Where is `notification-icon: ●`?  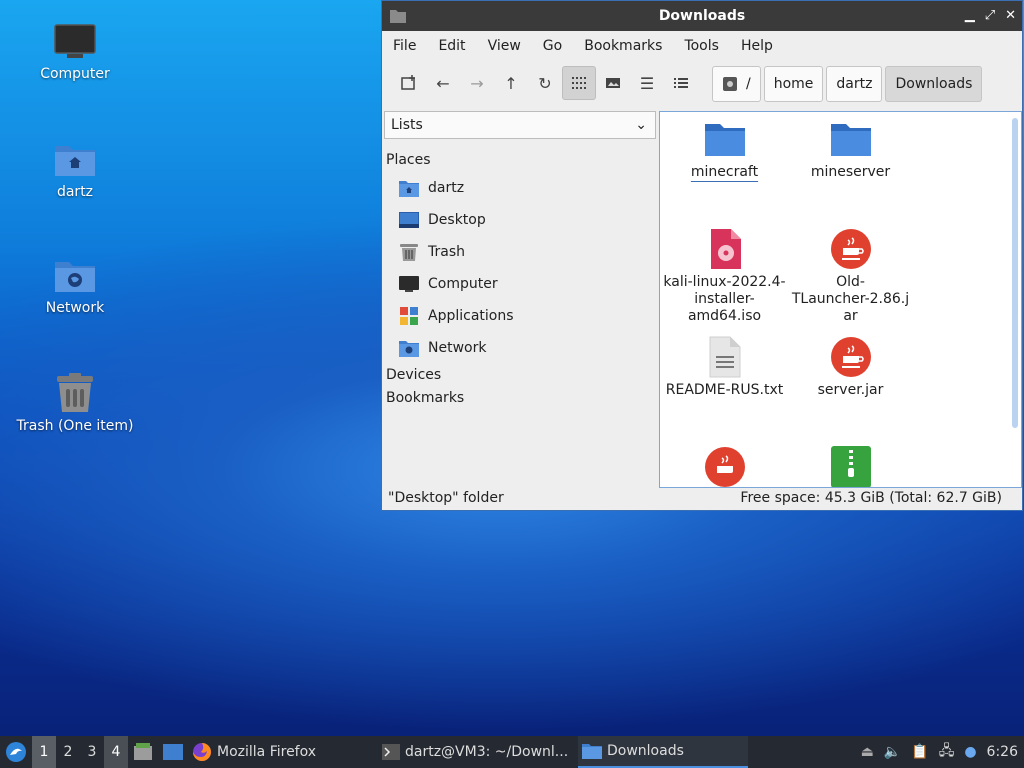
notification-icon: ● is located at coordinates (970, 752).